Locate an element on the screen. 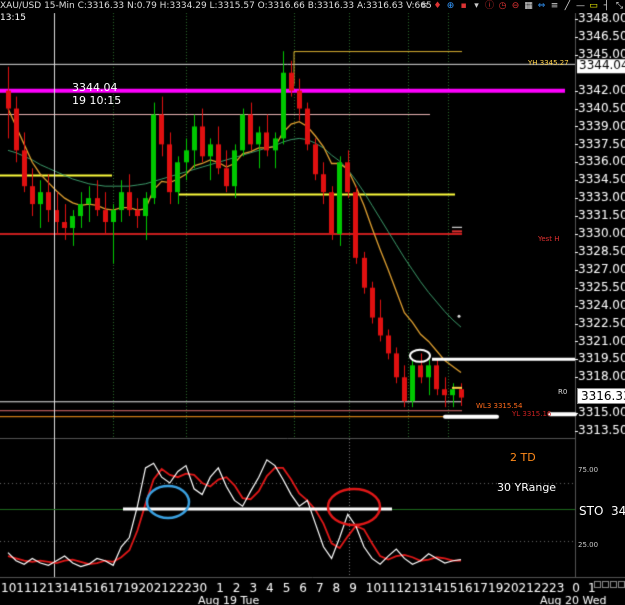 This screenshot has width=625, height=605. volume-icon: ♦ is located at coordinates (437, 6).